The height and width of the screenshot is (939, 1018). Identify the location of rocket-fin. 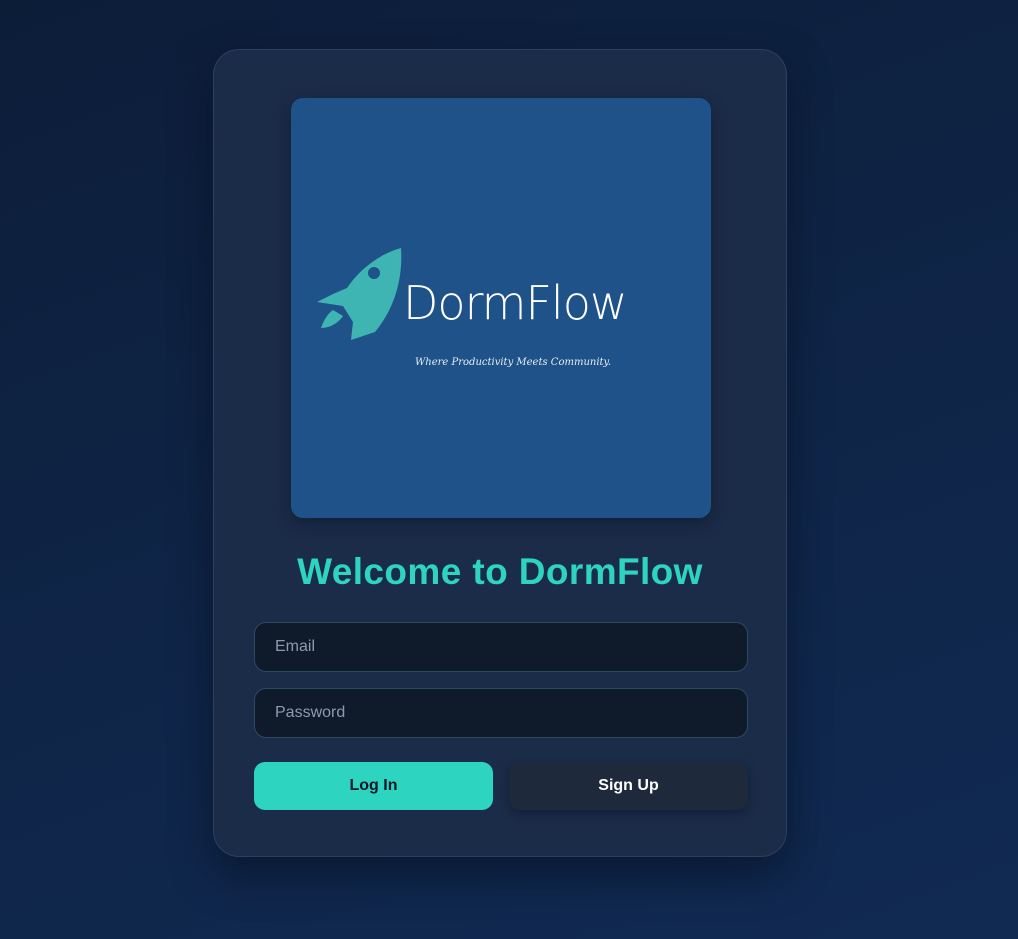
(332, 319).